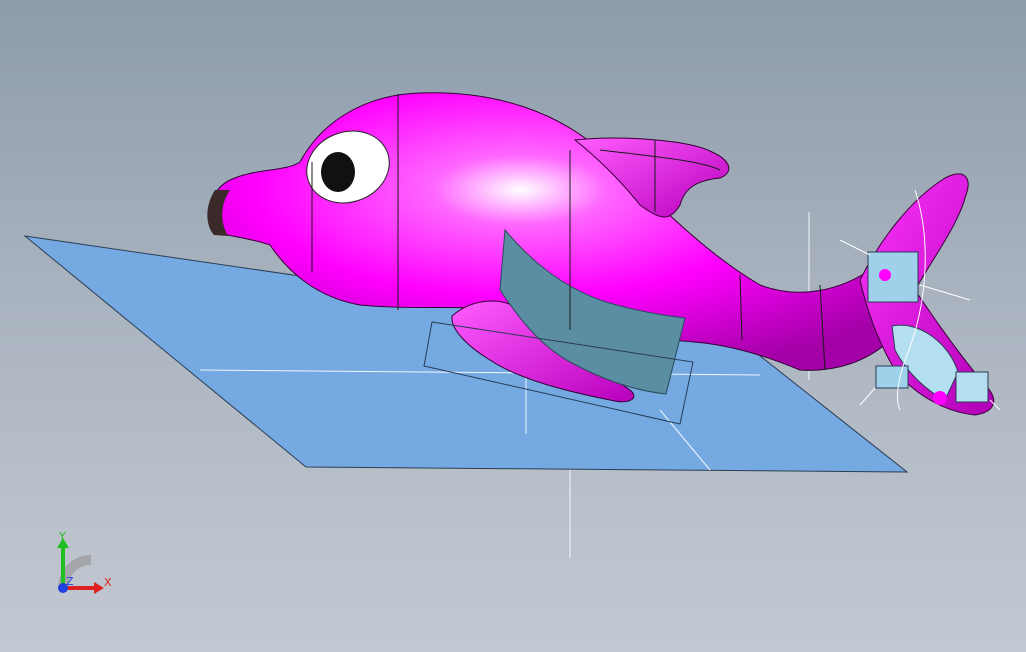 The height and width of the screenshot is (652, 1026). Describe the element at coordinates (108, 582) in the screenshot. I see `x-axis-label: X` at that location.